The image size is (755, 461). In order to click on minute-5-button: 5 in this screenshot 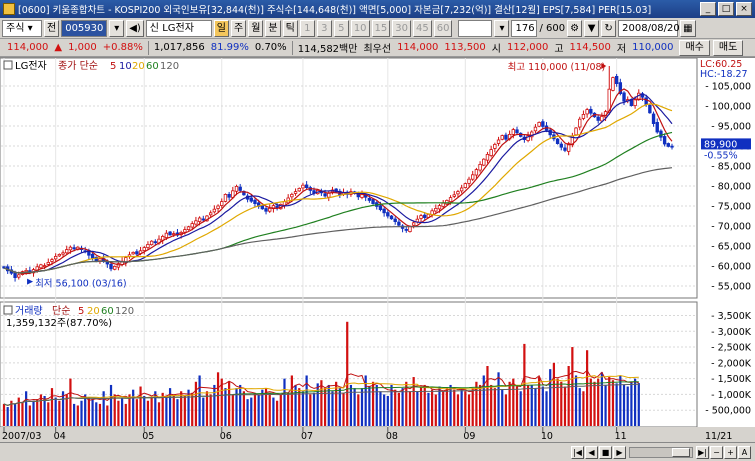, I will do `click(341, 28)`.